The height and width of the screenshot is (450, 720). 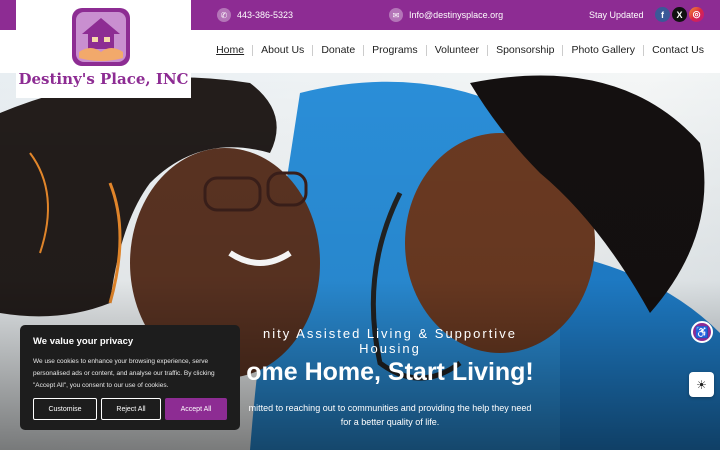 I want to click on desc-line-2: for a better quality of life., so click(x=390, y=422).